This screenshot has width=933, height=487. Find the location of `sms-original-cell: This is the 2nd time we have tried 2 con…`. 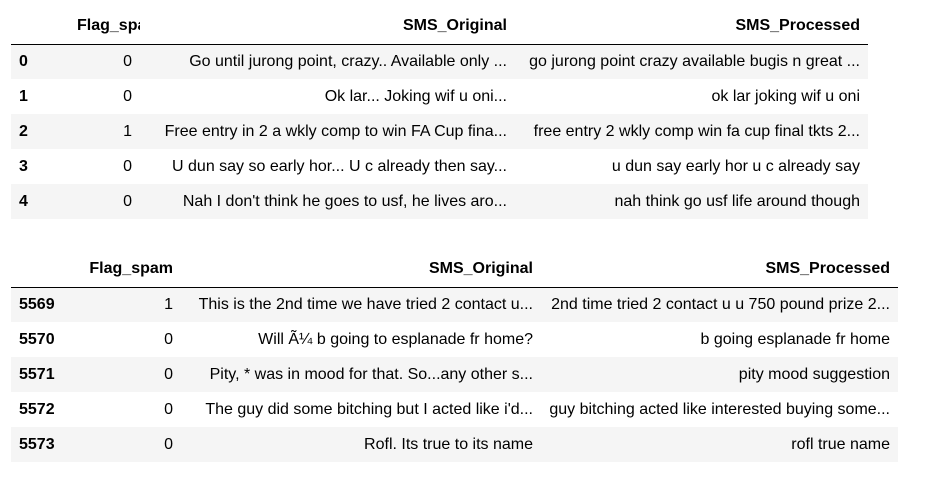

sms-original-cell: This is the 2nd time we have tried 2 con… is located at coordinates (365, 304).